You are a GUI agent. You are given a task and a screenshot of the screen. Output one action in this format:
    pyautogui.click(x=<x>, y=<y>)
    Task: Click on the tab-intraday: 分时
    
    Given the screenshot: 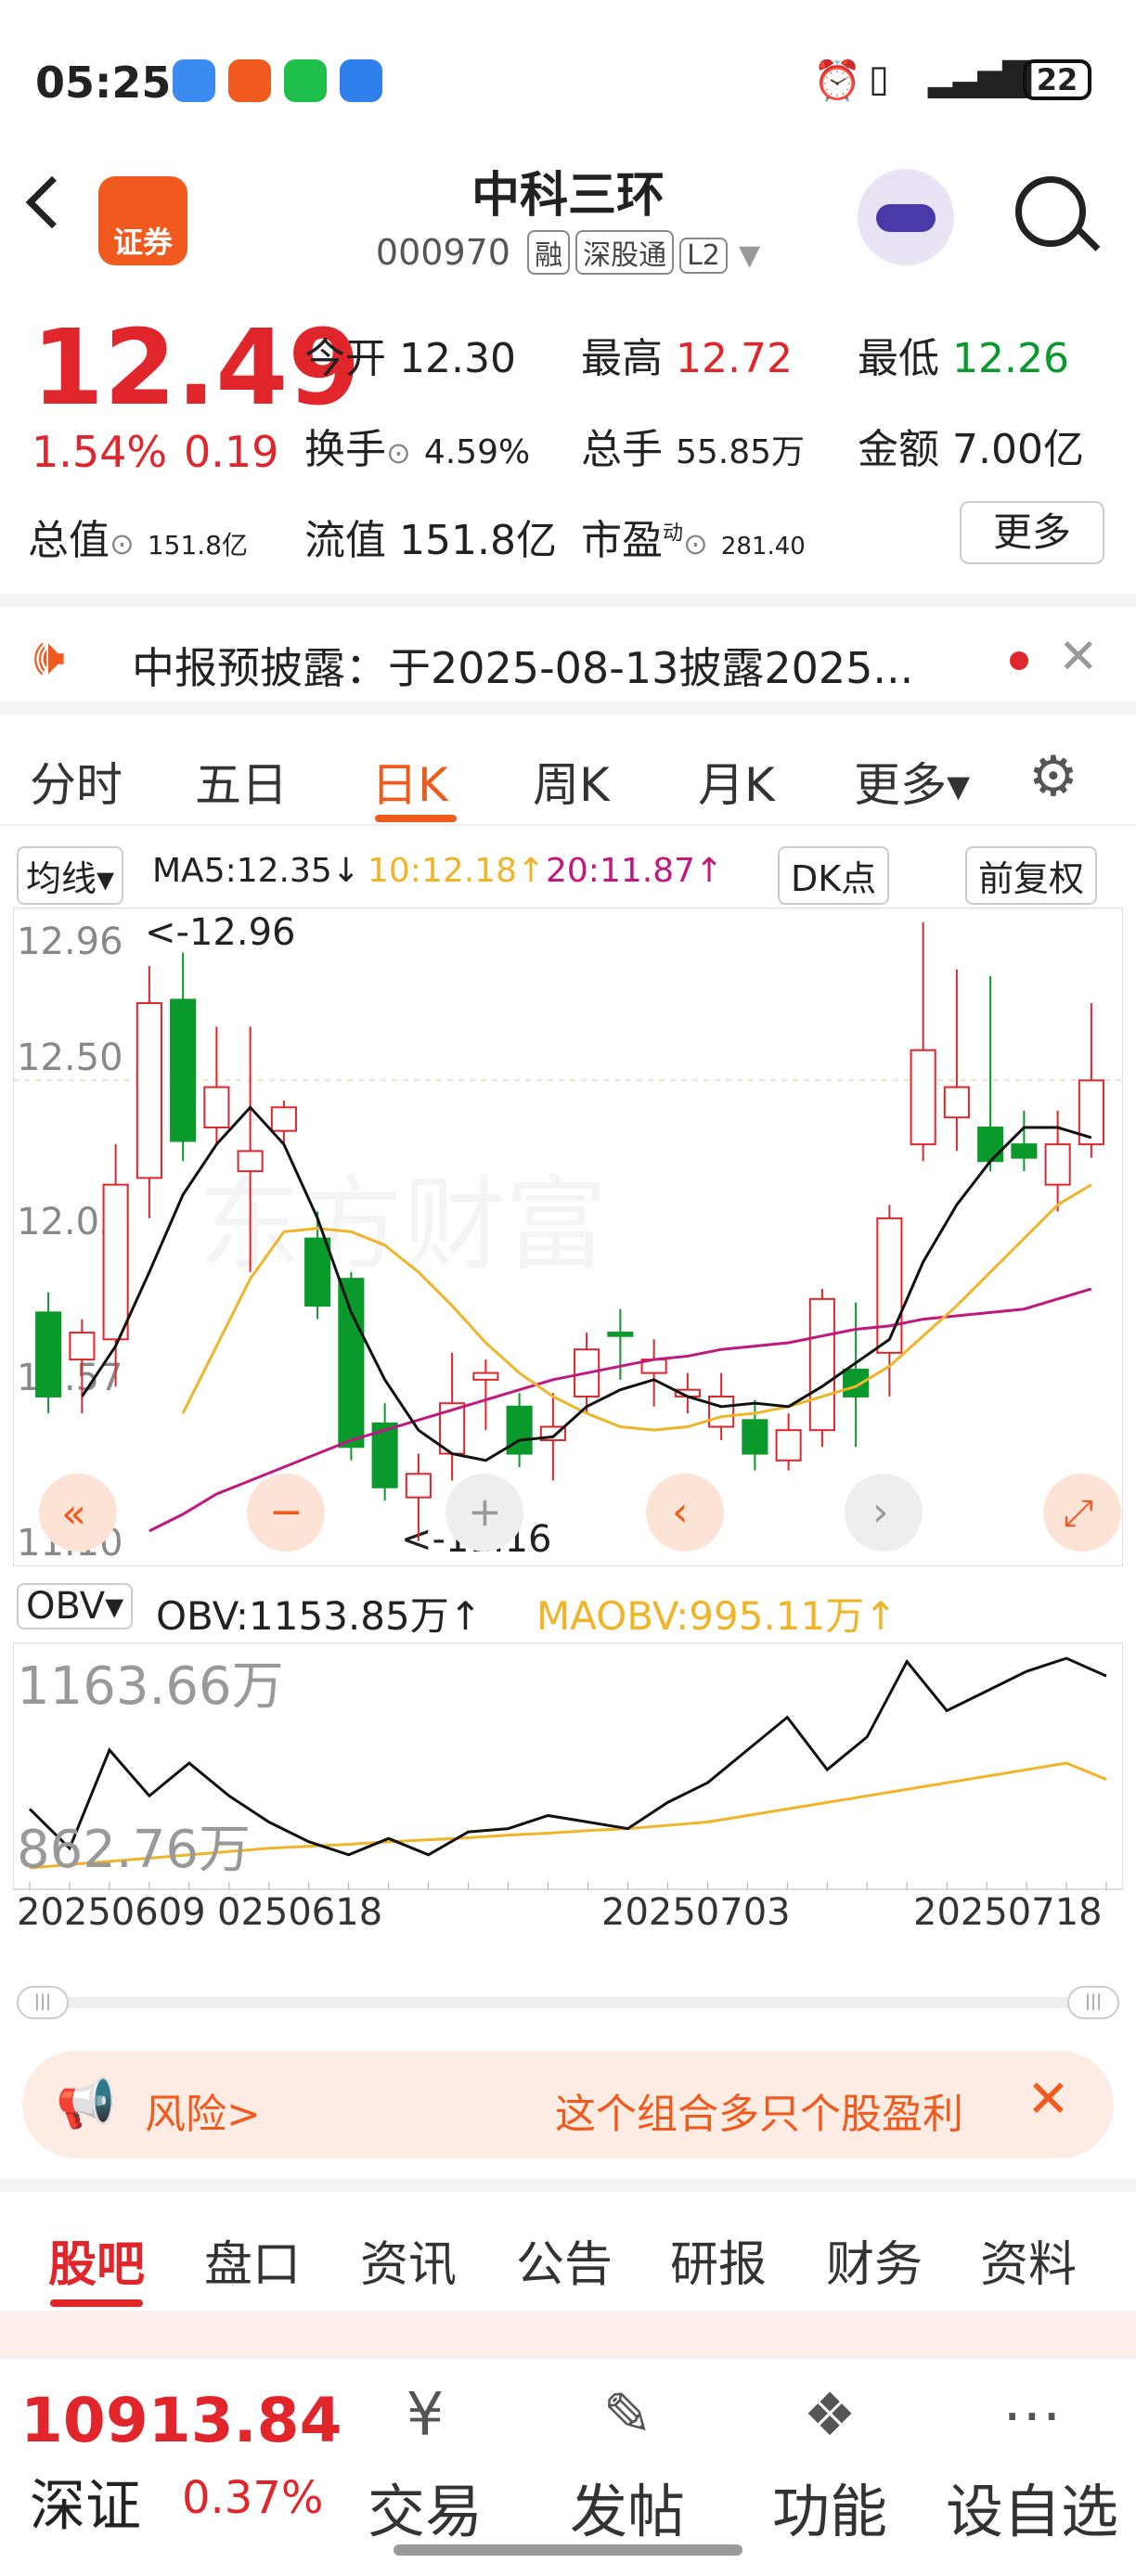 What is the action you would take?
    pyautogui.click(x=76, y=781)
    